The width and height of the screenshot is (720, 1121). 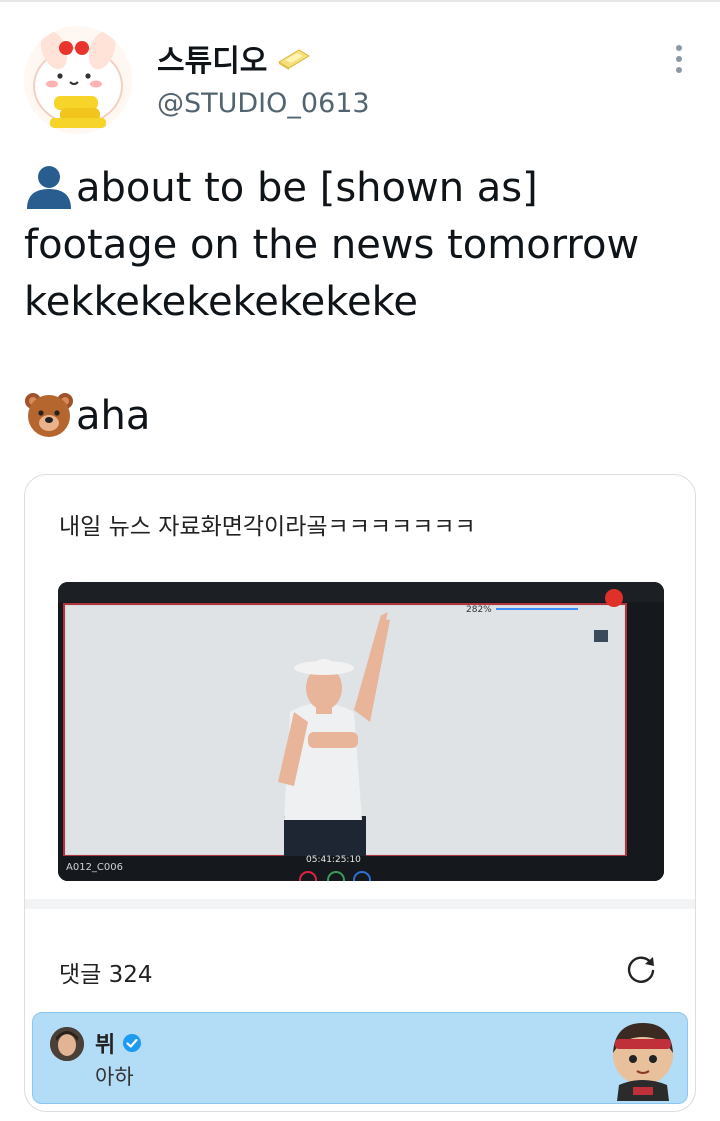 What do you see at coordinates (49, 187) in the screenshot?
I see `person-silhouette-icon` at bounding box center [49, 187].